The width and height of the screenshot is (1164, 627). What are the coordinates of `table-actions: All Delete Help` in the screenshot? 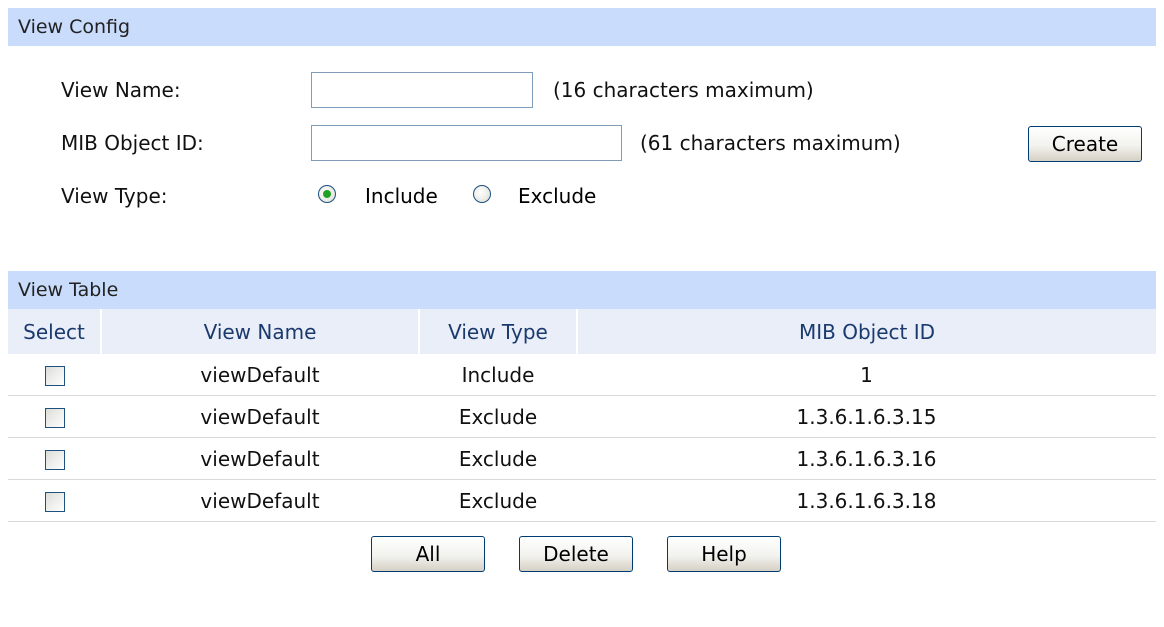 It's located at (582, 557).